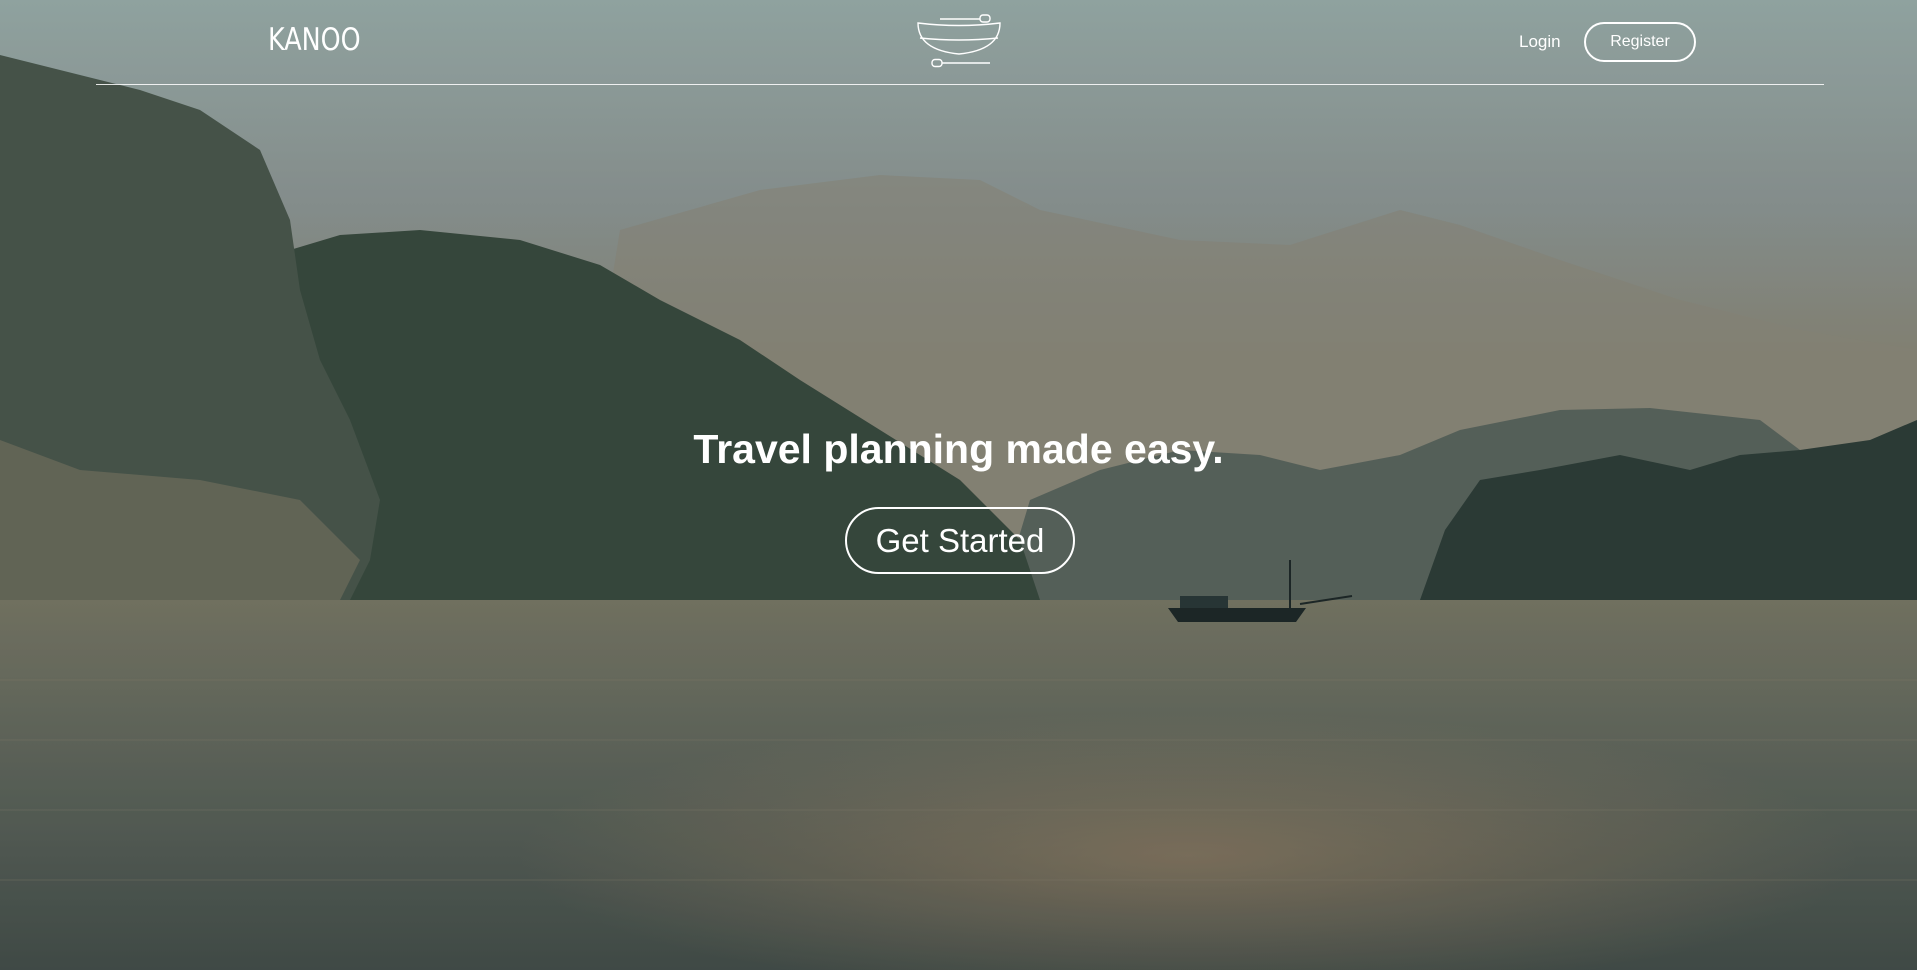 The height and width of the screenshot is (970, 1917). I want to click on login-link: Login, so click(1540, 42).